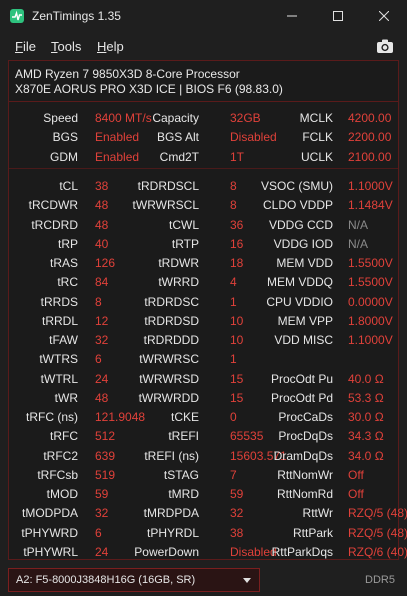 The width and height of the screenshot is (407, 596). What do you see at coordinates (297, 205) in the screenshot?
I see `label-cldo-vddp: CLDO VDDP` at bounding box center [297, 205].